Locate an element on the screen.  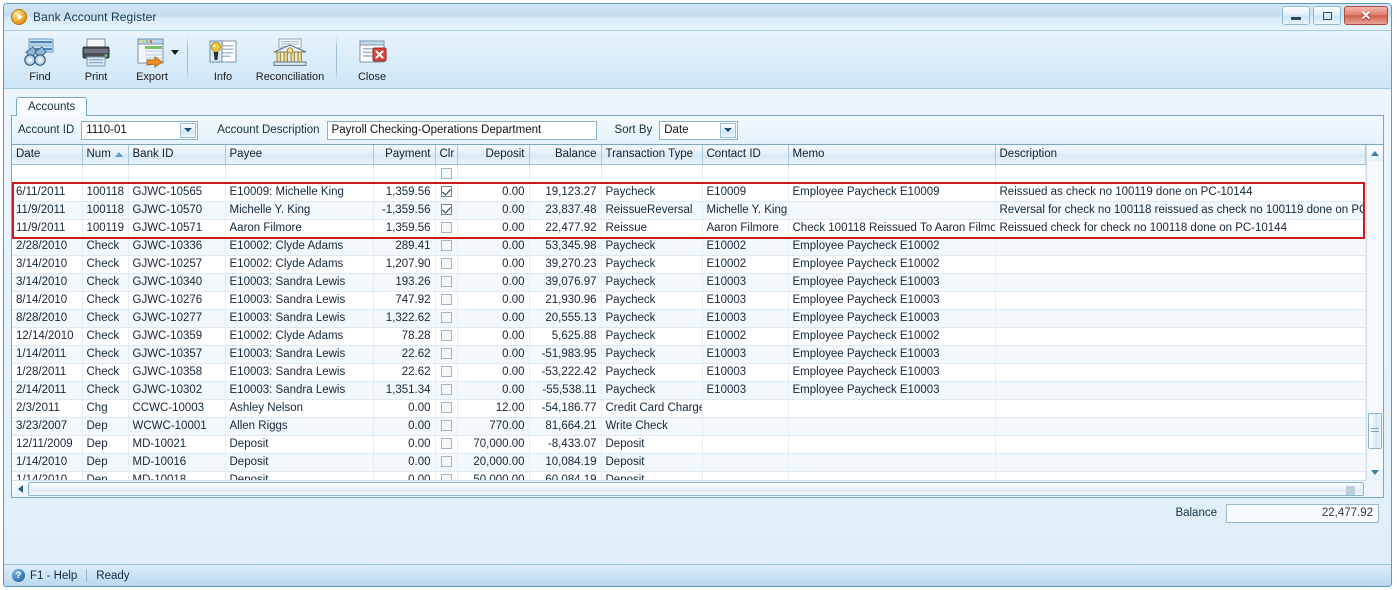
cell-contact_id: Michelle Y. King is located at coordinates (745, 210).